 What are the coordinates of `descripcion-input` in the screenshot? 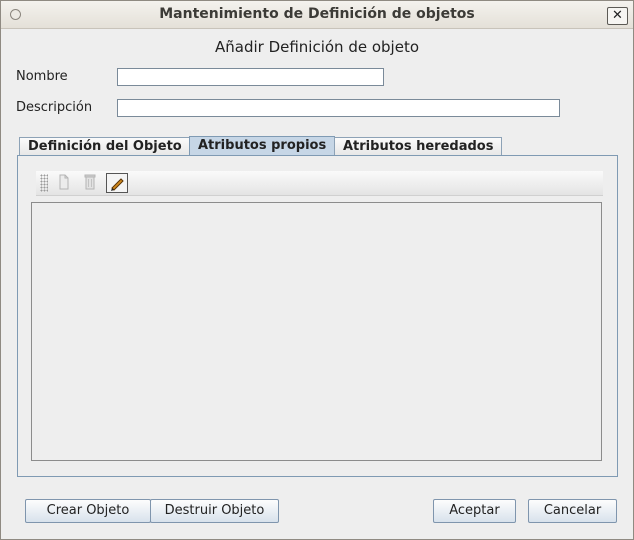 It's located at (338, 108).